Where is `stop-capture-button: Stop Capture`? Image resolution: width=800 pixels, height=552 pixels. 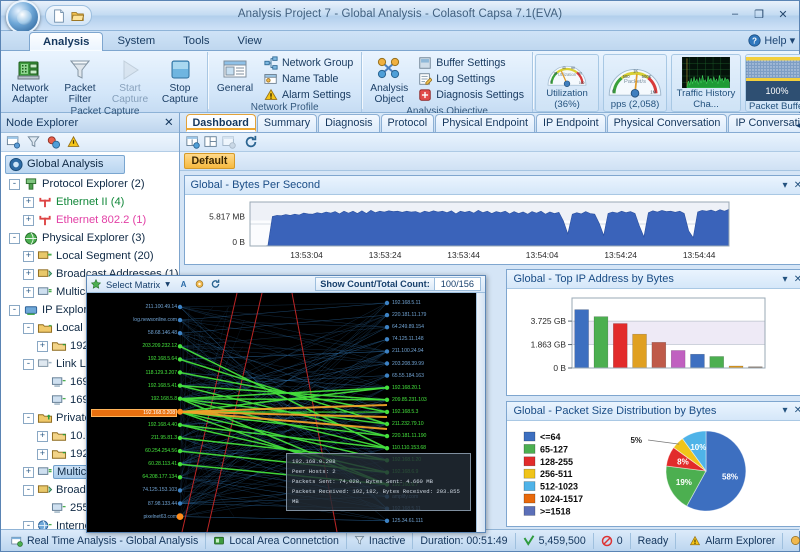
stop-capture-button: Stop Capture is located at coordinates (180, 79).